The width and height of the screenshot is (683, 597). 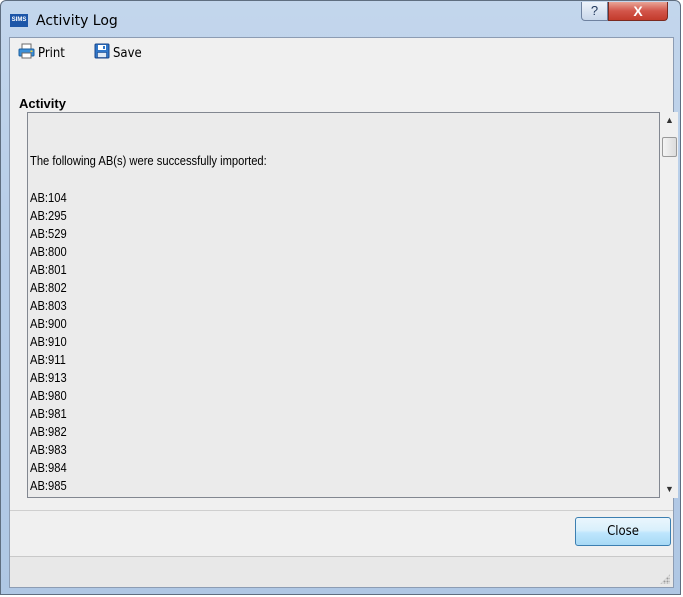 I want to click on footer-divider, so click(x=341, y=510).